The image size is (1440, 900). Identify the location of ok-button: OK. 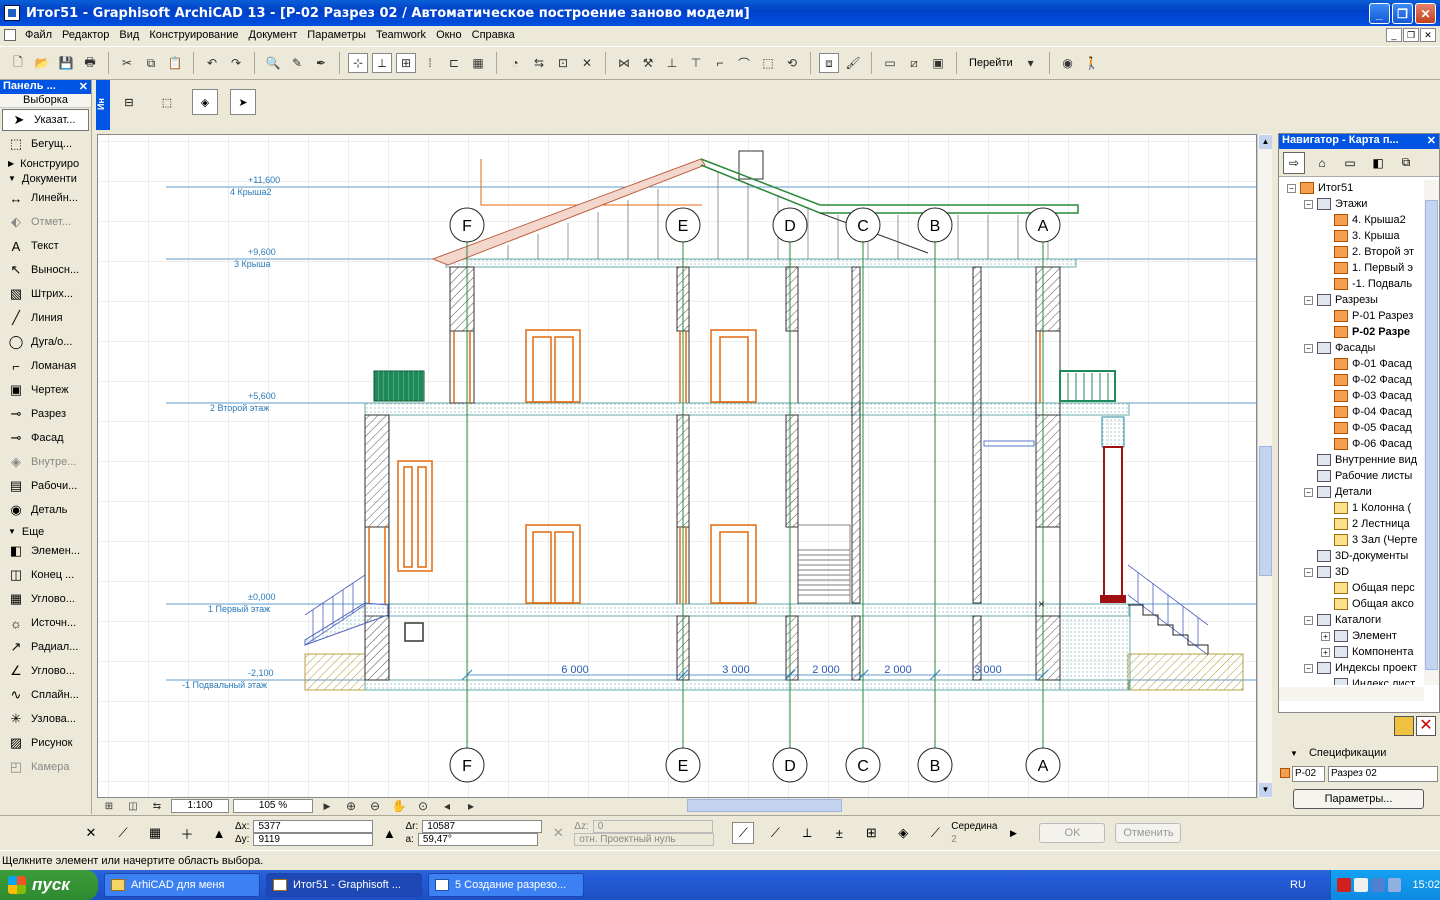
(1072, 833).